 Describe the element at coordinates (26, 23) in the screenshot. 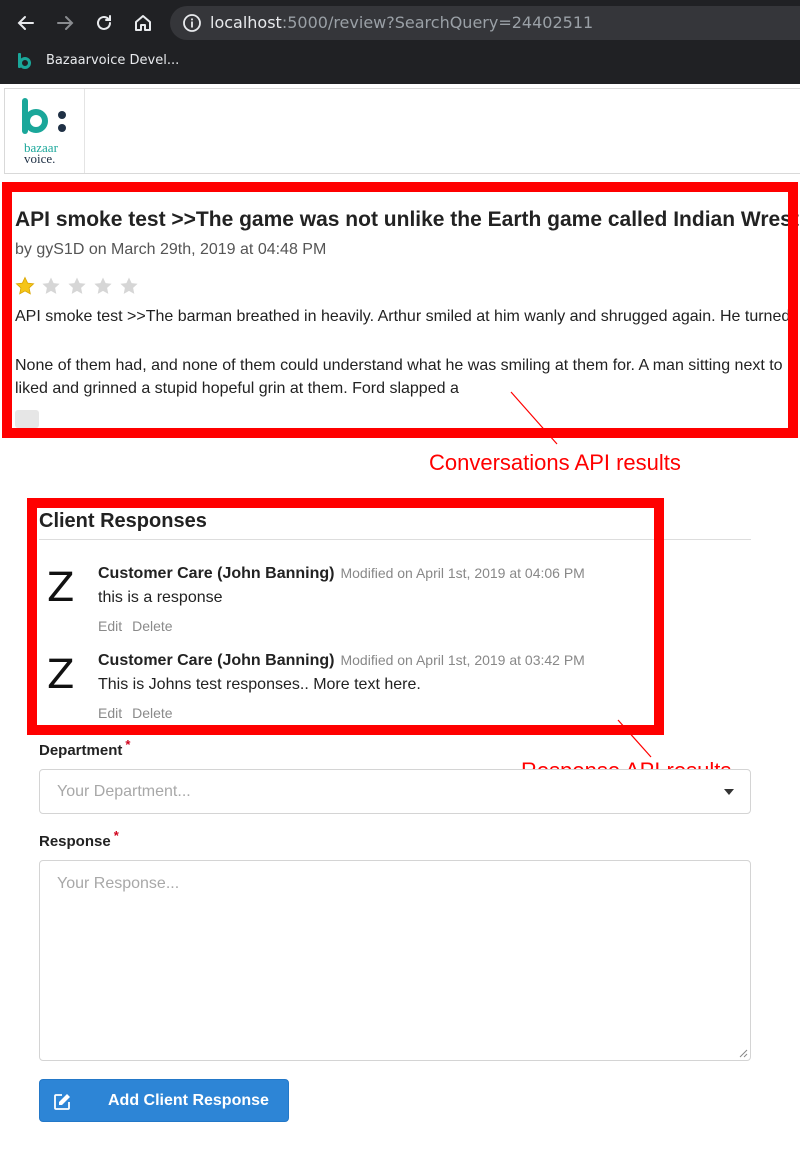

I see `back-arrow-icon` at that location.